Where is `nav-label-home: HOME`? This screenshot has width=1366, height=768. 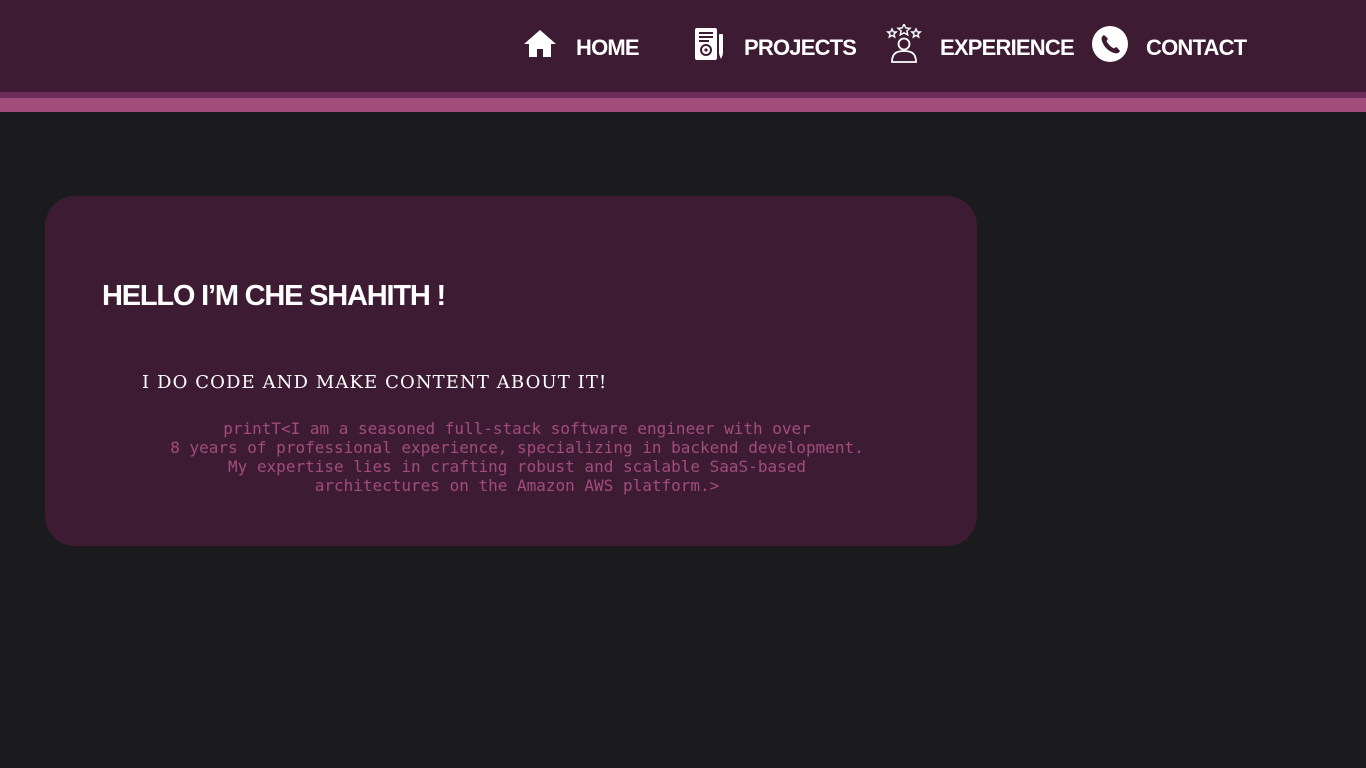
nav-label-home: HOME is located at coordinates (608, 47).